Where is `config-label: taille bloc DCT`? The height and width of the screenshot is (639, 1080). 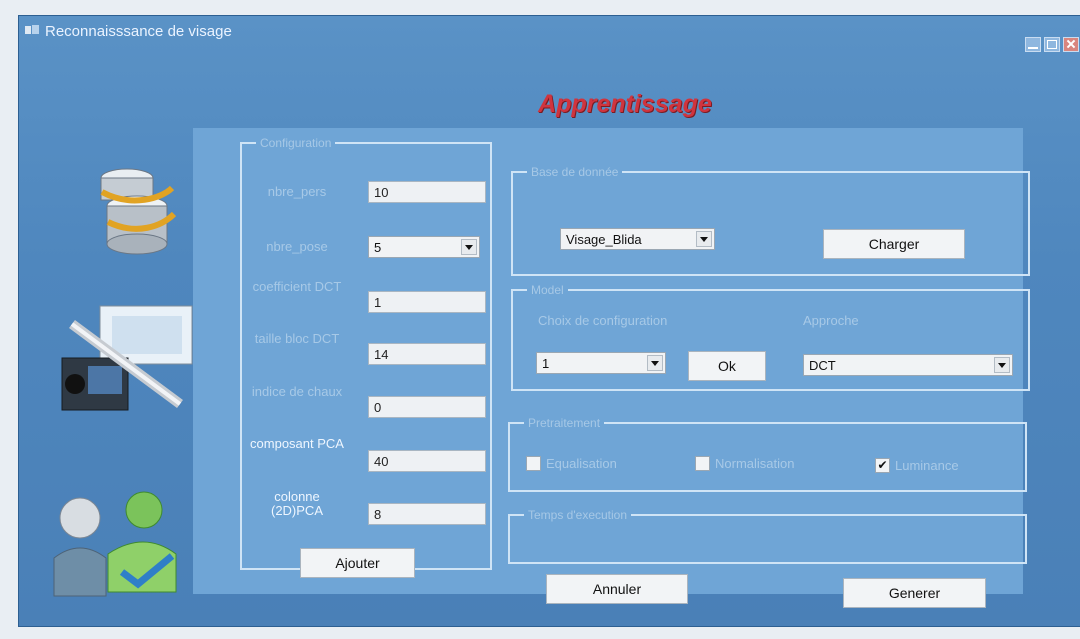
config-label: taille bloc DCT is located at coordinates (297, 338).